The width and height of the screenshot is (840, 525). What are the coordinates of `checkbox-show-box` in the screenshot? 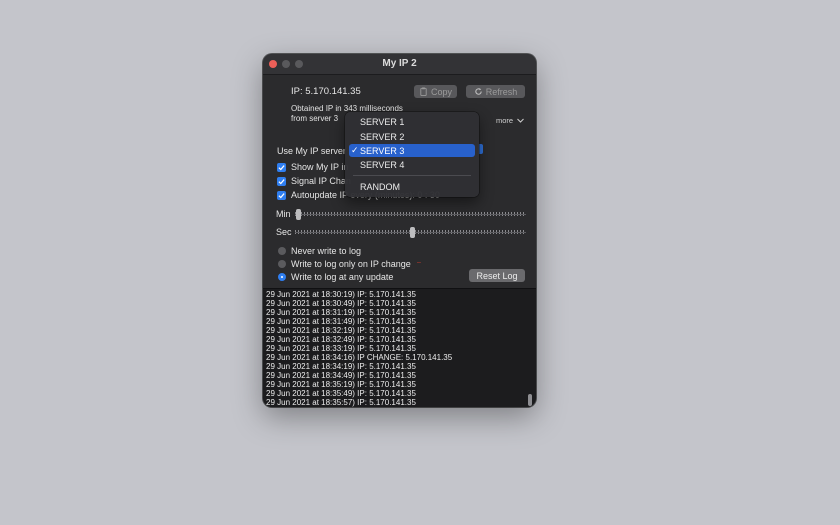 It's located at (281, 167).